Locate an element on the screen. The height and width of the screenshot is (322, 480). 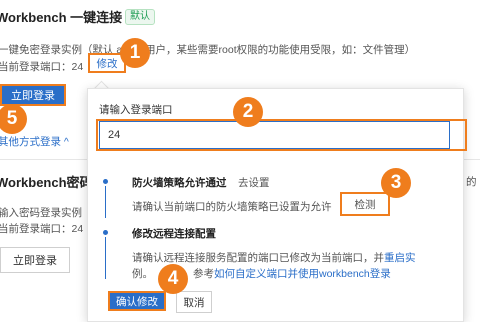
callout-4: 4 is located at coordinates (173, 279).